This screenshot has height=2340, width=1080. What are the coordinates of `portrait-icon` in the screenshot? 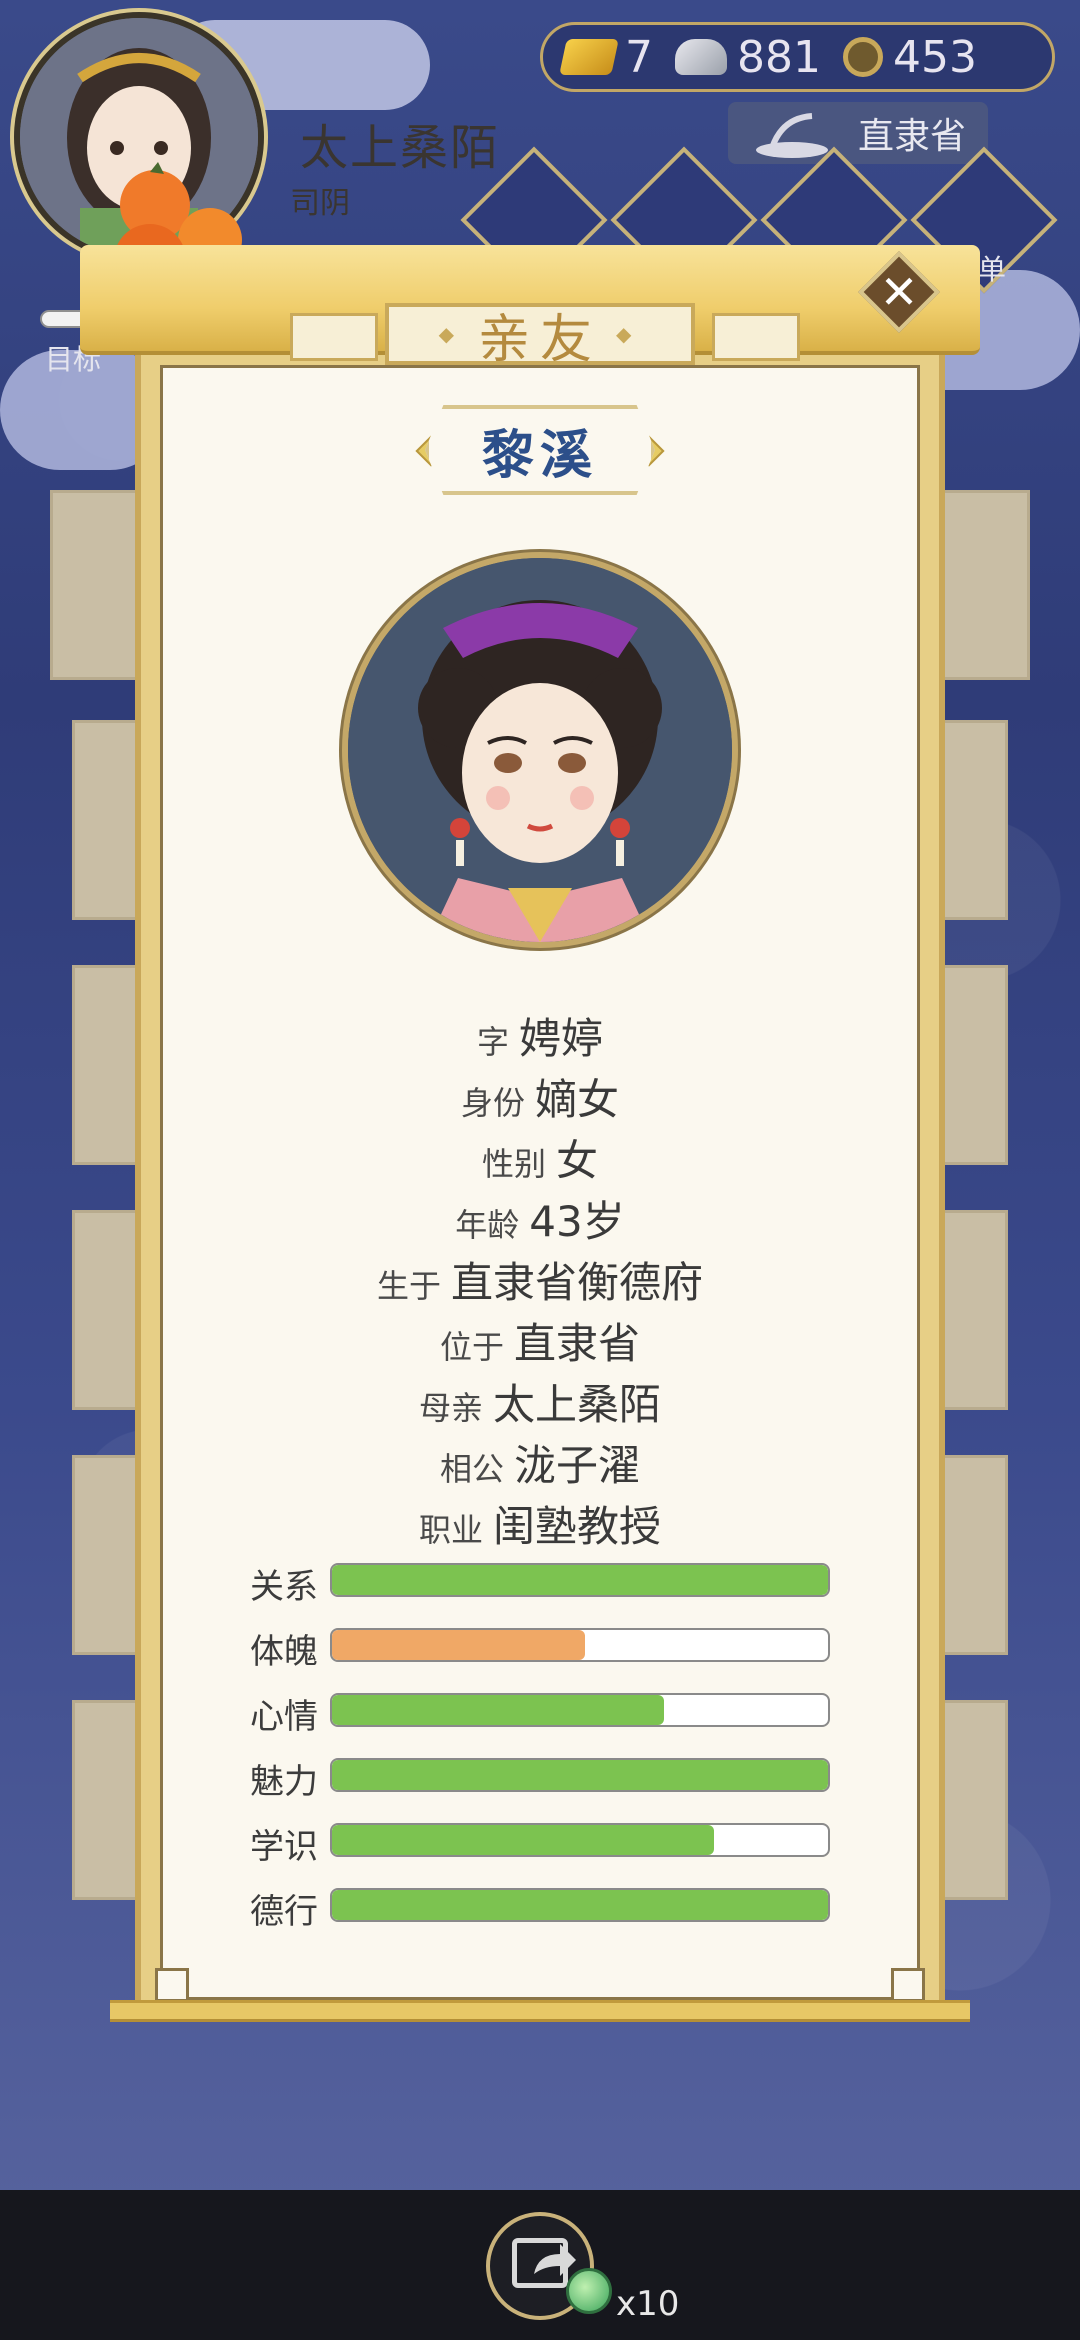 It's located at (540, 750).